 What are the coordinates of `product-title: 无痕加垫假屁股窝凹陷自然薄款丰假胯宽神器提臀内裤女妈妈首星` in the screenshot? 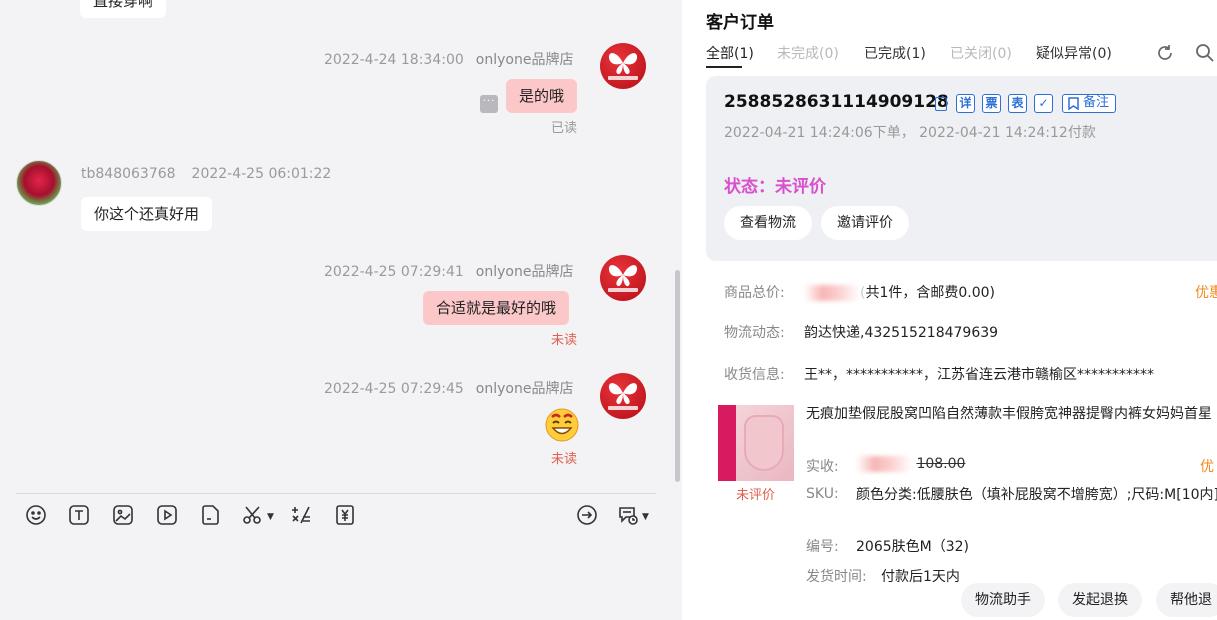 It's located at (1011, 414).